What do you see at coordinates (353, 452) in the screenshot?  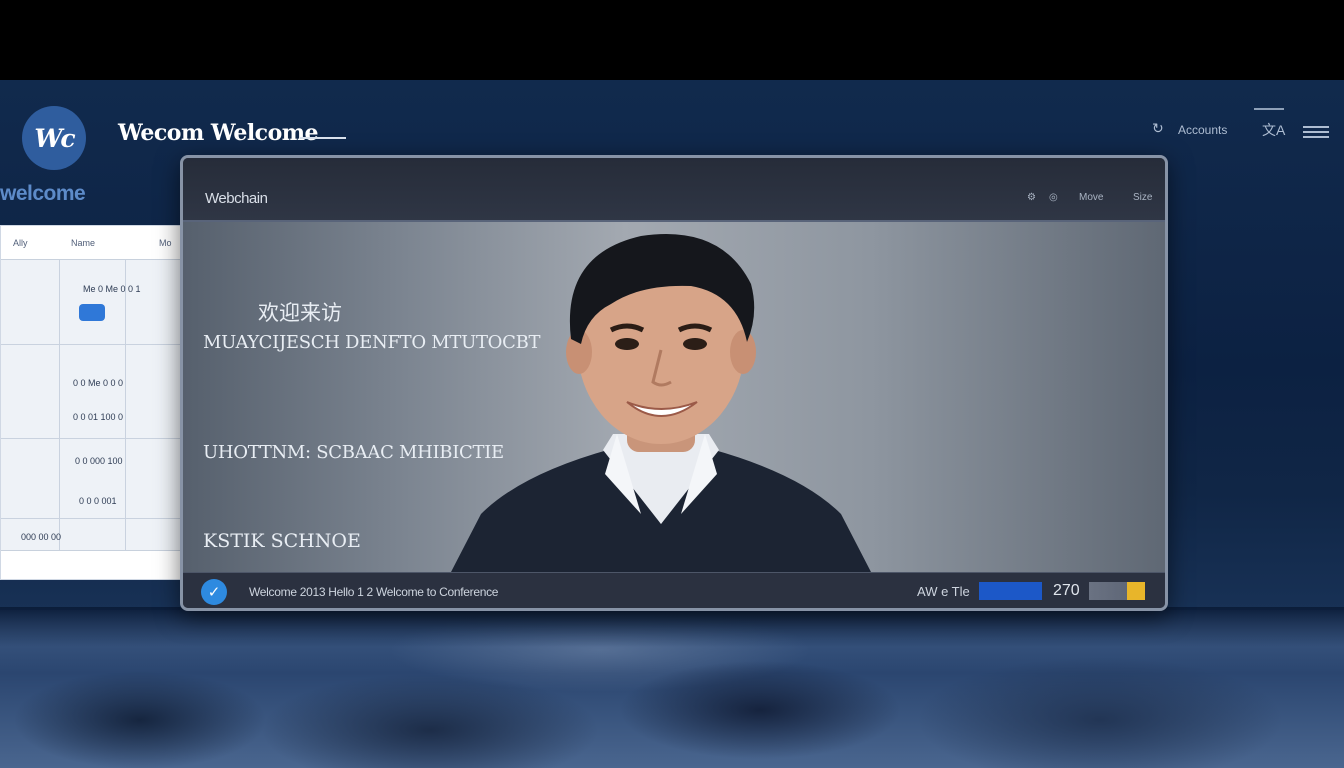 I see `video-caption-line: UHOTTNM: SCBAAC MHIBICTIE` at bounding box center [353, 452].